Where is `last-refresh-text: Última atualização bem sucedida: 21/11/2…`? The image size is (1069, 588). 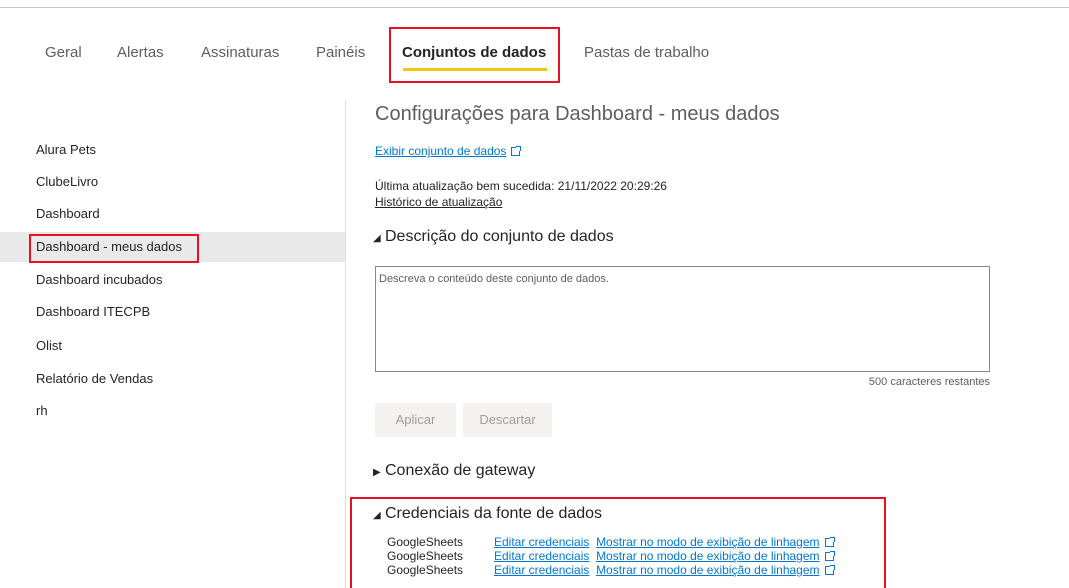
last-refresh-text: Última atualização bem sucedida: 21/11/2… is located at coordinates (521, 186).